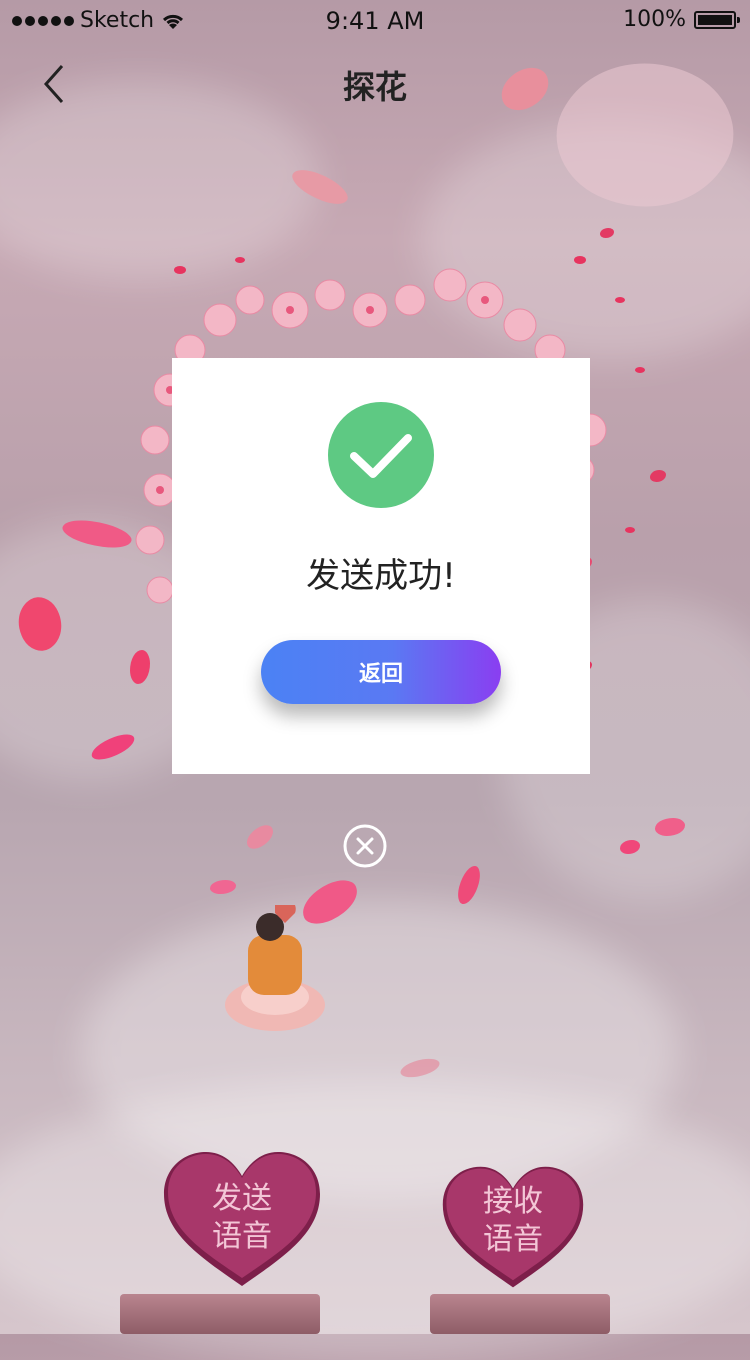 The height and width of the screenshot is (1360, 750). What do you see at coordinates (242, 1198) in the screenshot?
I see `send-voice-line1: 发送` at bounding box center [242, 1198].